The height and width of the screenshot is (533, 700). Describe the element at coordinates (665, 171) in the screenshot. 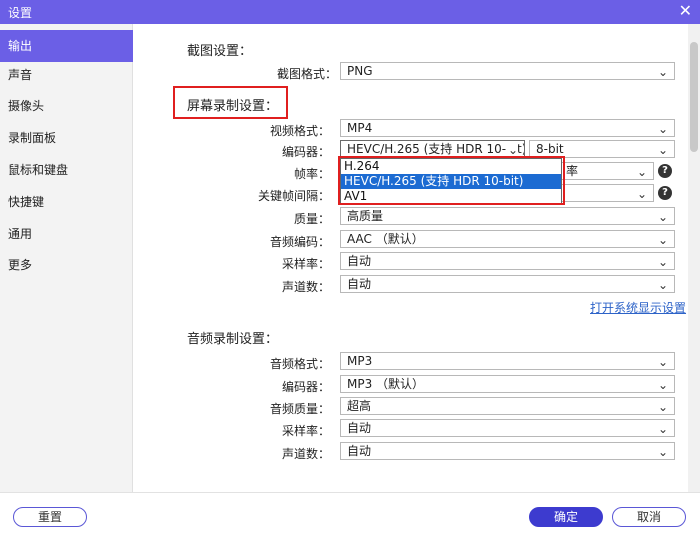

I see `framerate-help-icon: ?` at that location.